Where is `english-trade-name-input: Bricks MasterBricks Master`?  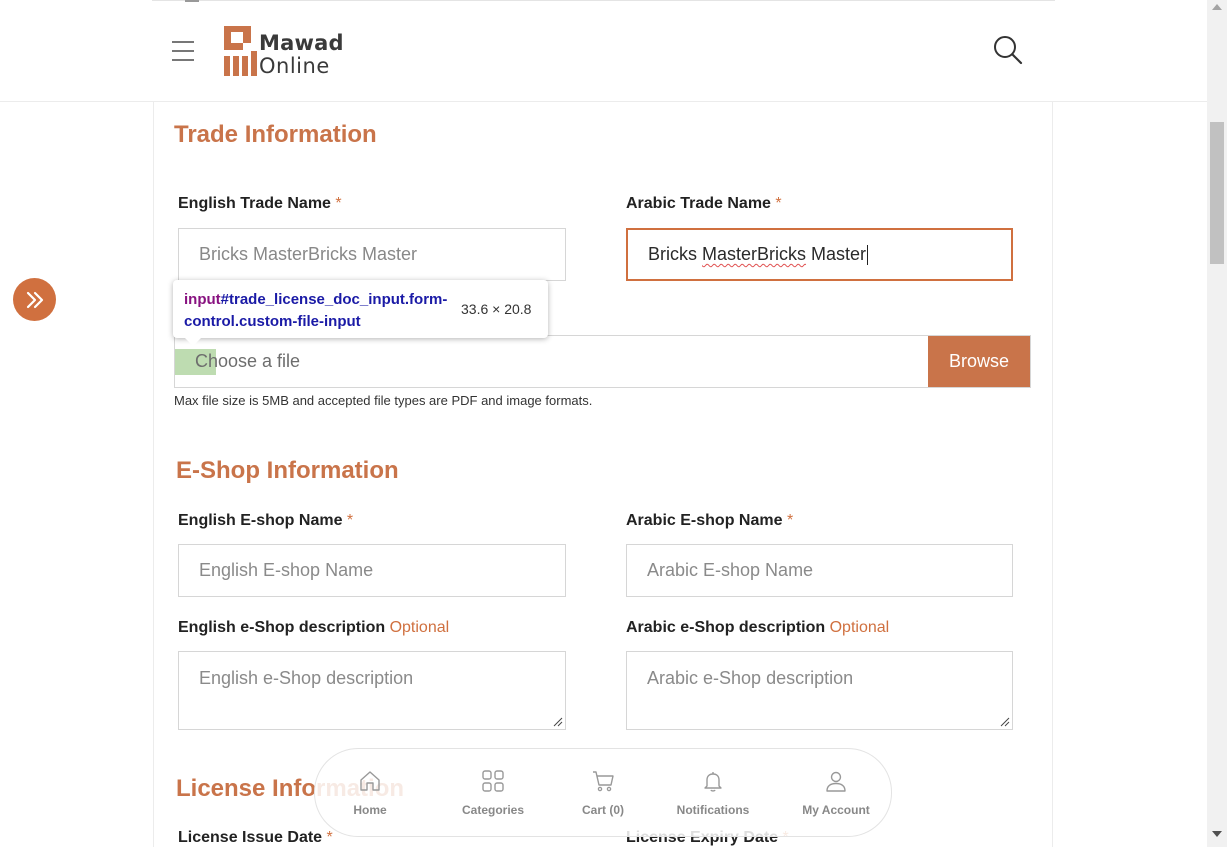 english-trade-name-input: Bricks MasterBricks Master is located at coordinates (372, 254).